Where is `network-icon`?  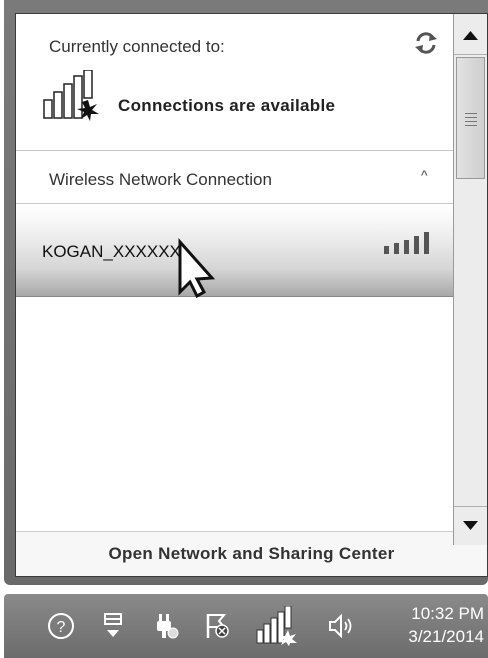
network-icon is located at coordinates (276, 626).